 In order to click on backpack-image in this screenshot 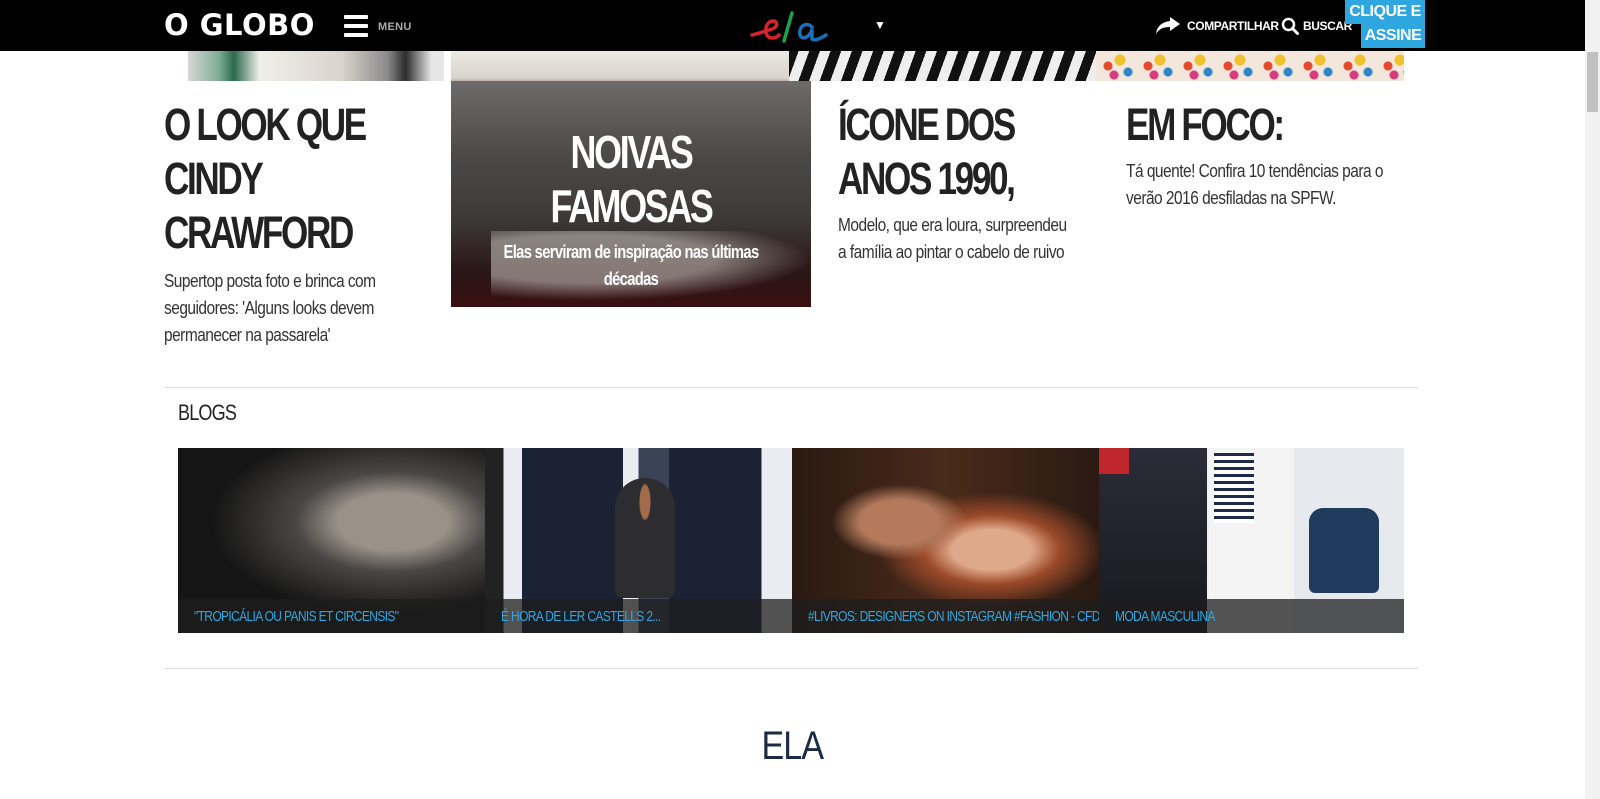, I will do `click(1344, 550)`.